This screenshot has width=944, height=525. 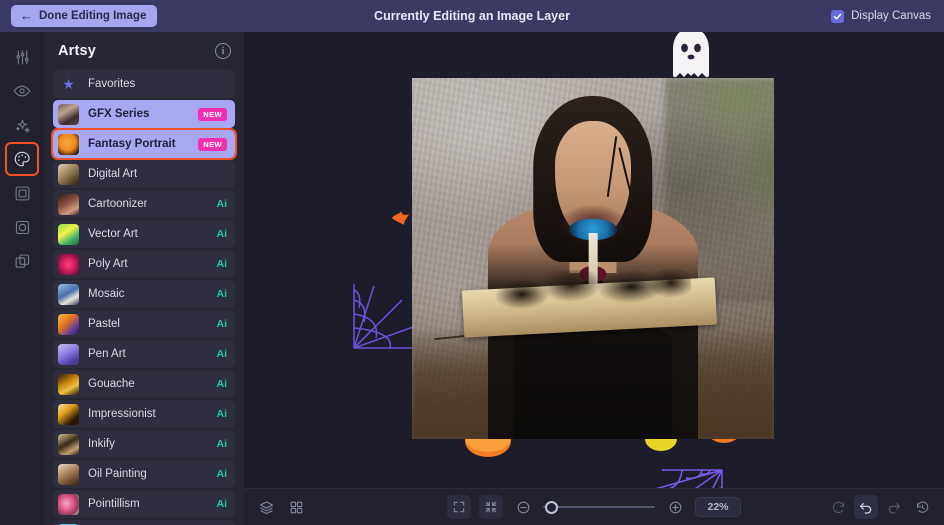 I want to click on list-item: GFX Series NEW, so click(x=144, y=114).